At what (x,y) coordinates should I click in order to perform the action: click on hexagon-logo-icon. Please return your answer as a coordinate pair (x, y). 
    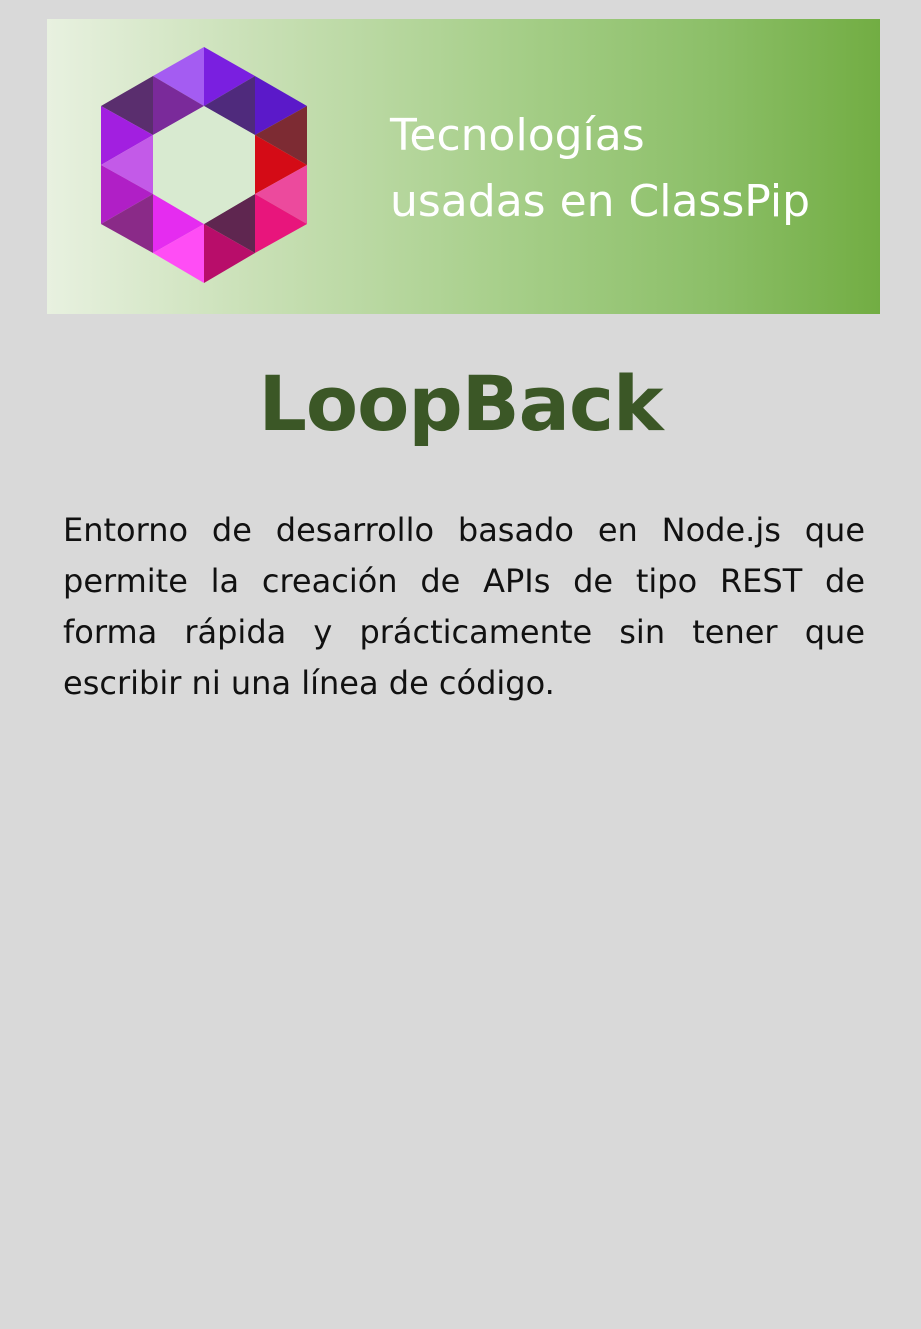
    Looking at the image, I should click on (204, 165).